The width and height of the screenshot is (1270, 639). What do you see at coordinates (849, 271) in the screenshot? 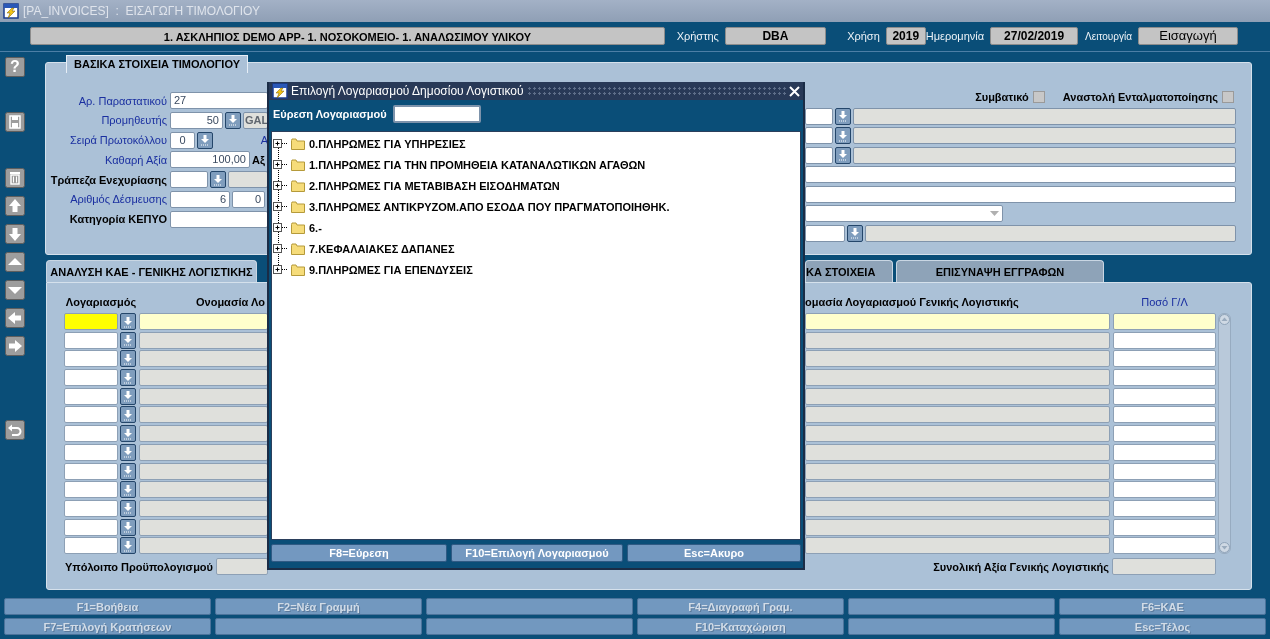
I see `tab: ΚΑ ΣΤΟΙΧΕΙΑ` at bounding box center [849, 271].